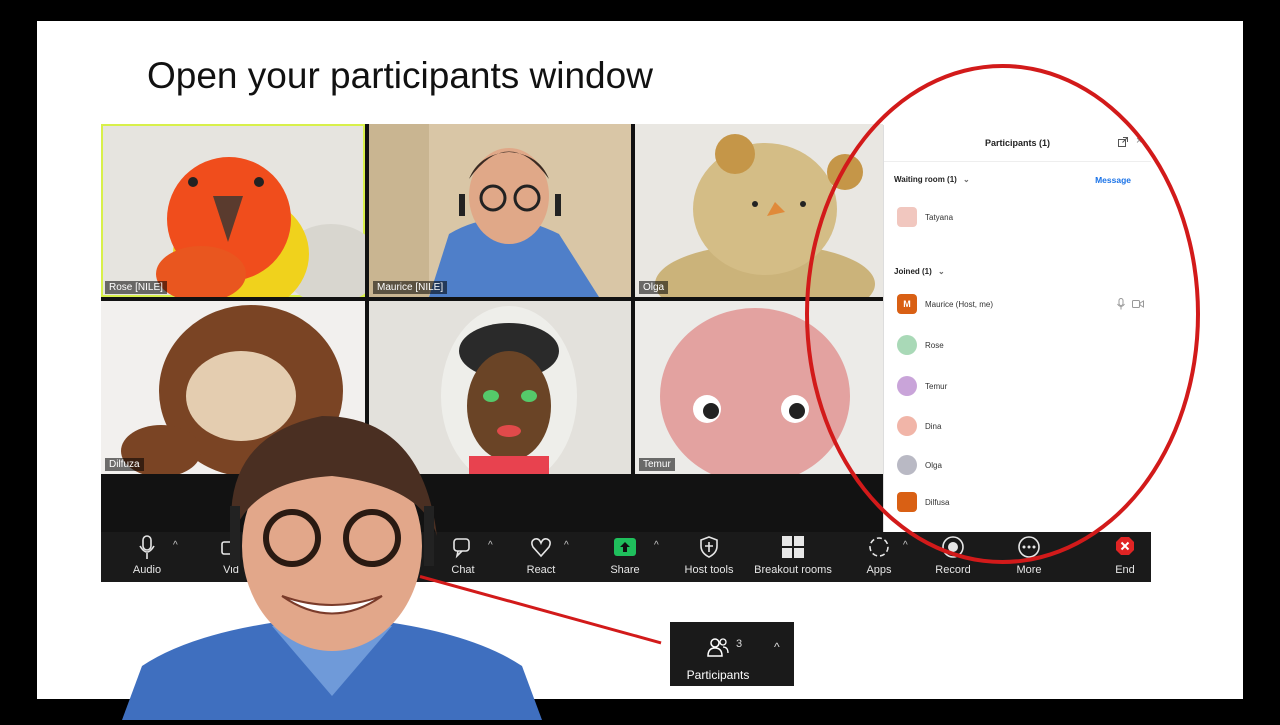  What do you see at coordinates (136, 287) in the screenshot?
I see `tile-name-label: Rose [NILE]` at bounding box center [136, 287].